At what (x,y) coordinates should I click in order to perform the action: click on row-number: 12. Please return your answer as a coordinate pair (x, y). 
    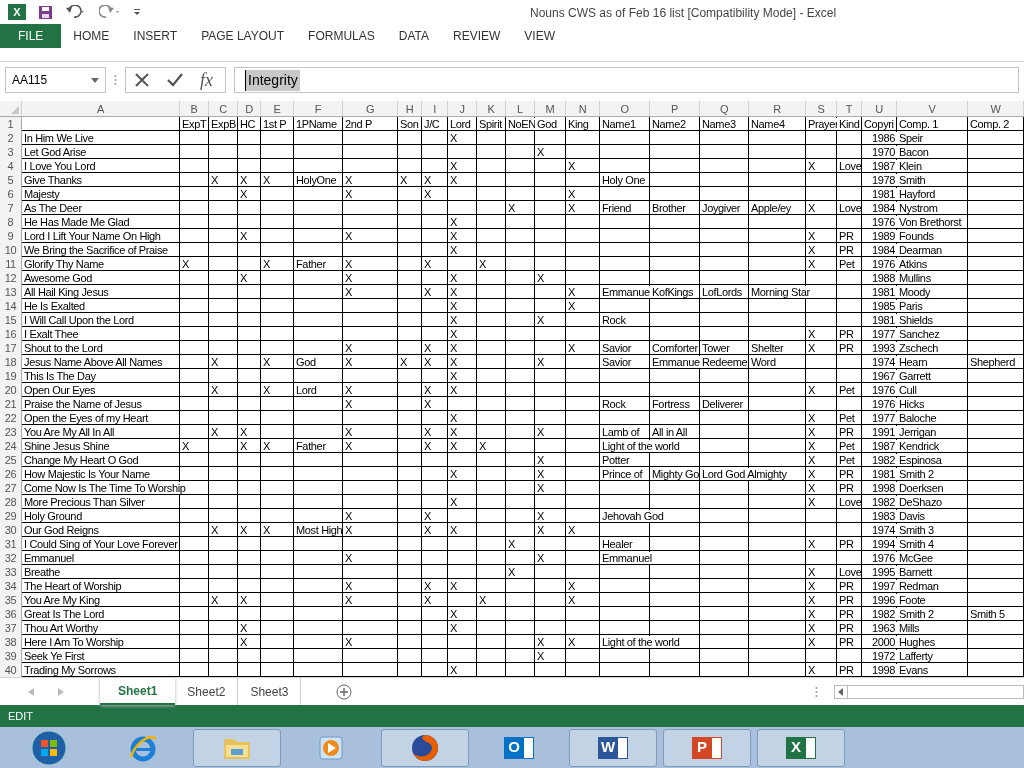
    Looking at the image, I should click on (11, 278).